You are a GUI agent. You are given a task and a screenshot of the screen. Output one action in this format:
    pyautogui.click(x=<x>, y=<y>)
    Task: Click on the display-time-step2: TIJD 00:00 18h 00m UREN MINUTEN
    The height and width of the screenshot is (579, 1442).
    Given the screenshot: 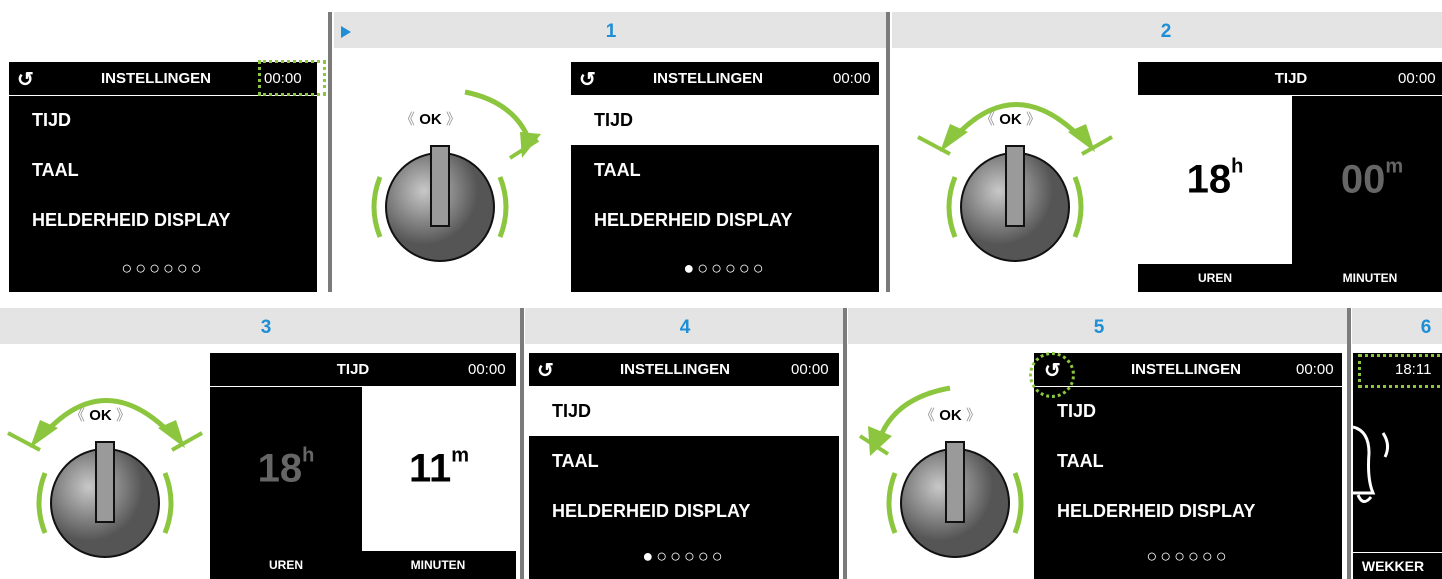 What is the action you would take?
    pyautogui.click(x=1290, y=177)
    